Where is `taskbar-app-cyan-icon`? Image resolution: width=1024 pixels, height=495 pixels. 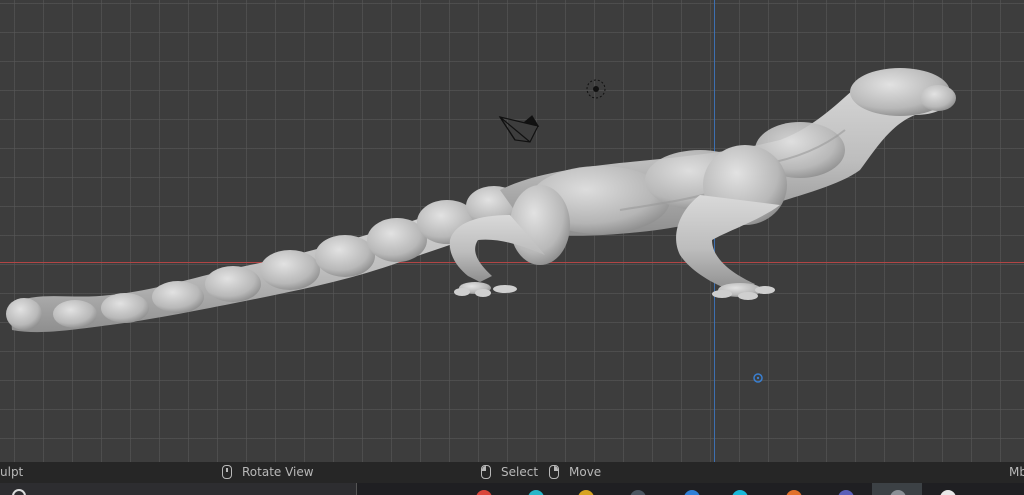 taskbar-app-cyan-icon is located at coordinates (536, 492).